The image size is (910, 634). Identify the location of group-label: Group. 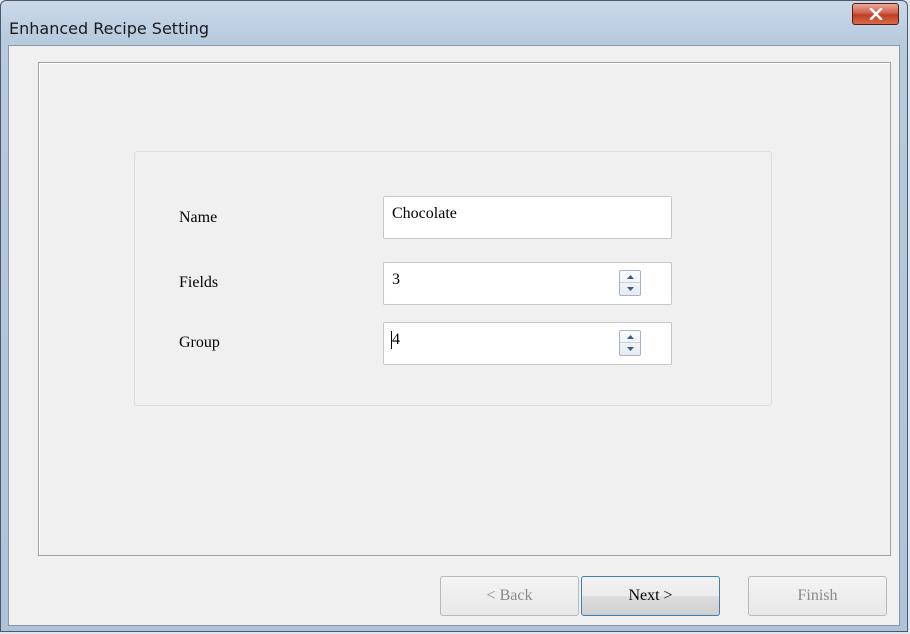
(199, 342).